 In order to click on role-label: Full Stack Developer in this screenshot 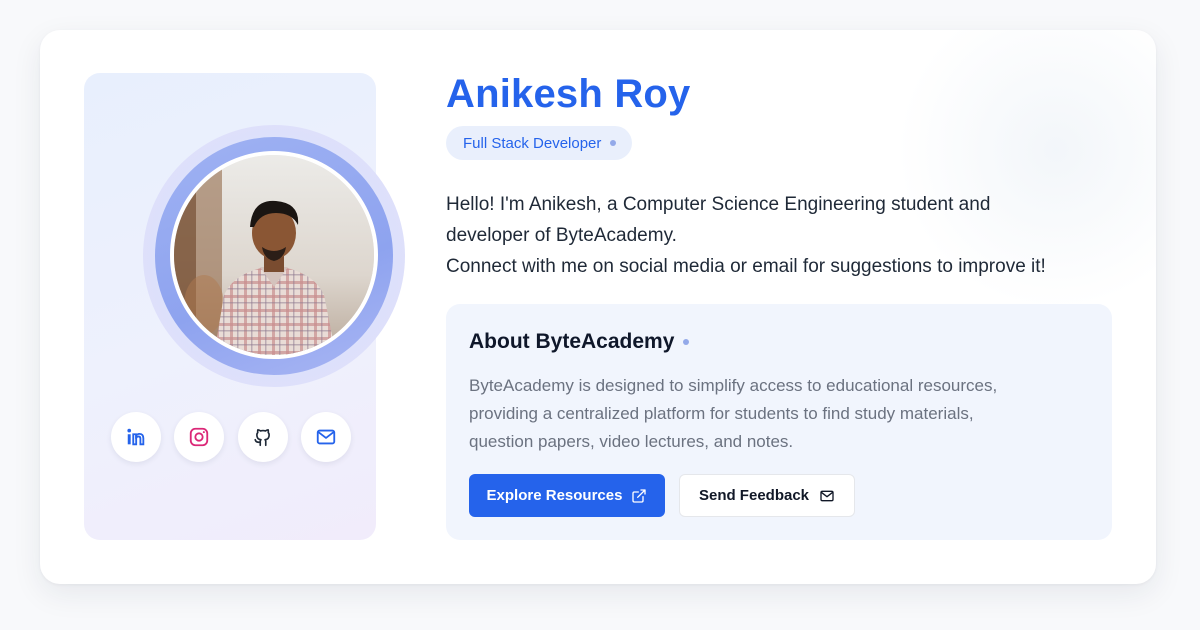, I will do `click(532, 143)`.